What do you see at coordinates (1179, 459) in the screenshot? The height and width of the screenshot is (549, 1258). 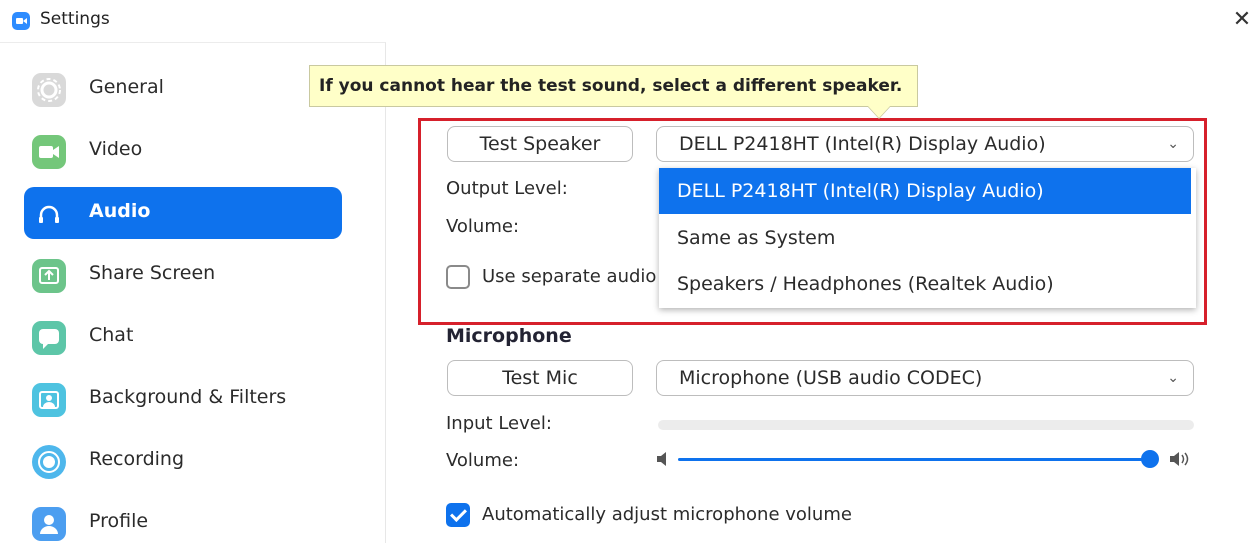 I see `volume-high-icon` at bounding box center [1179, 459].